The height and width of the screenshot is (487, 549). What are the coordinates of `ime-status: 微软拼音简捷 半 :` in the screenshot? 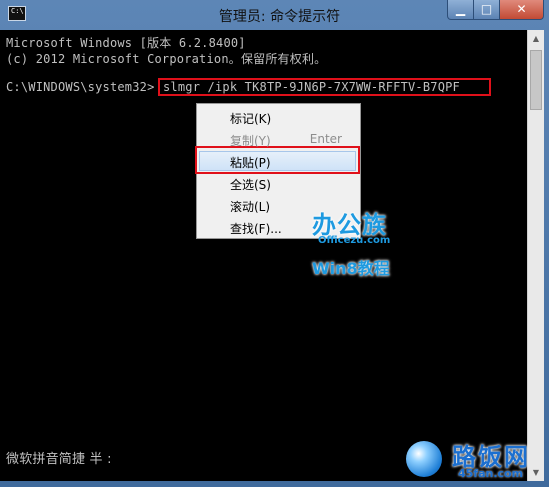 It's located at (59, 459).